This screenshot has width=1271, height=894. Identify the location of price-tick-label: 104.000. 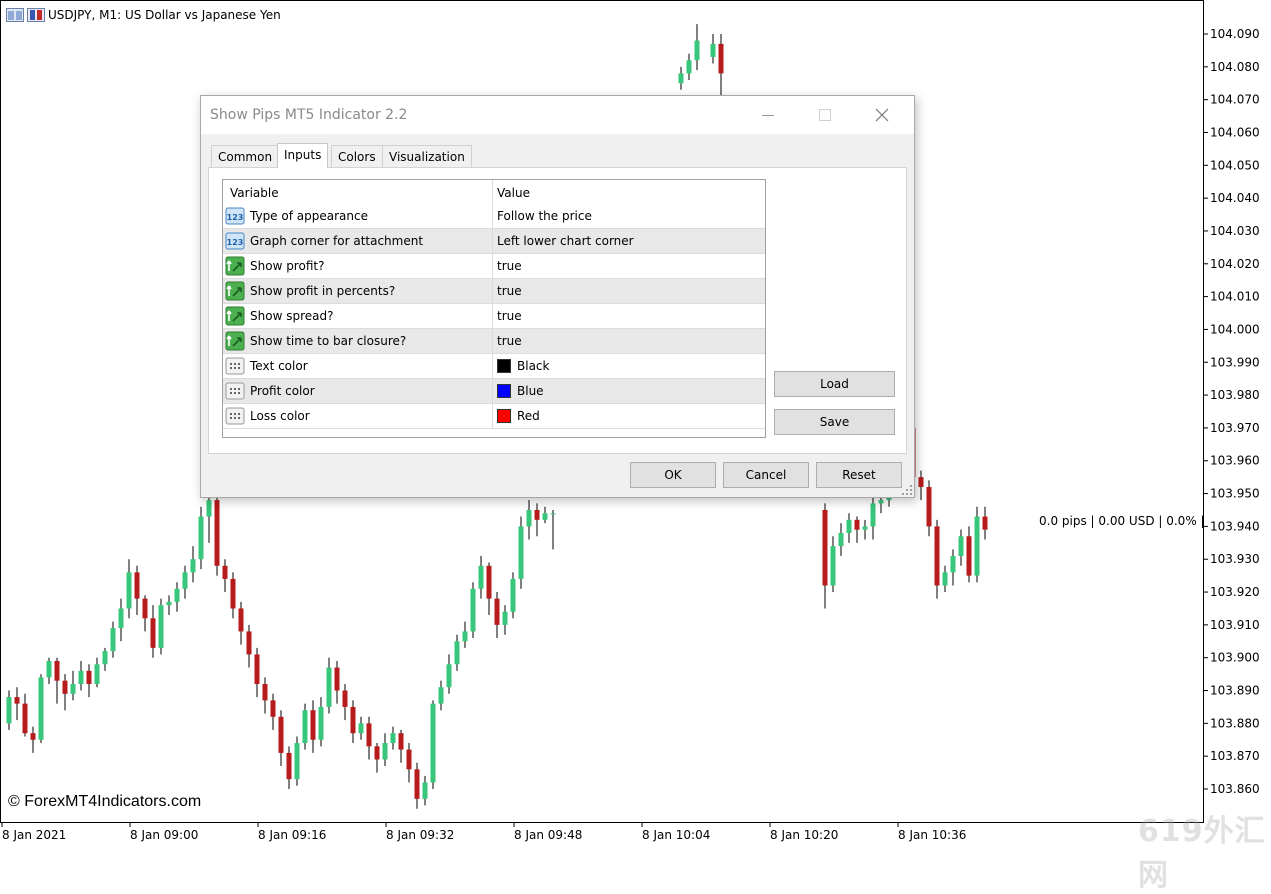
(1235, 329).